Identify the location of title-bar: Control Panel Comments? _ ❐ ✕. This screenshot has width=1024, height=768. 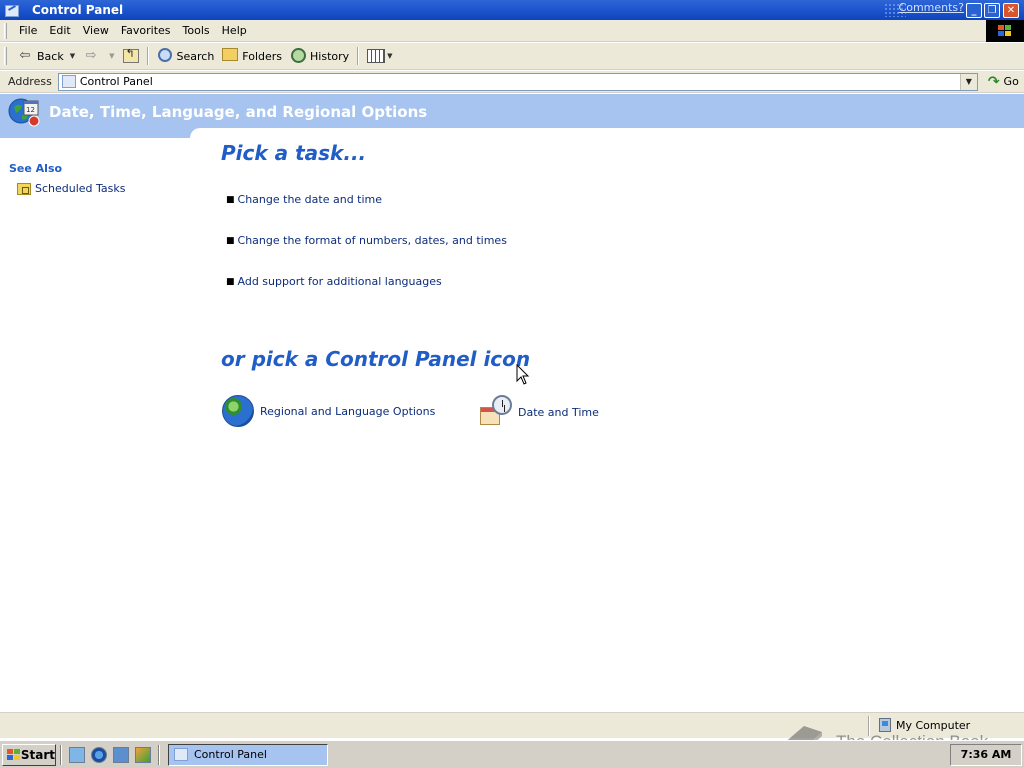
(512, 10).